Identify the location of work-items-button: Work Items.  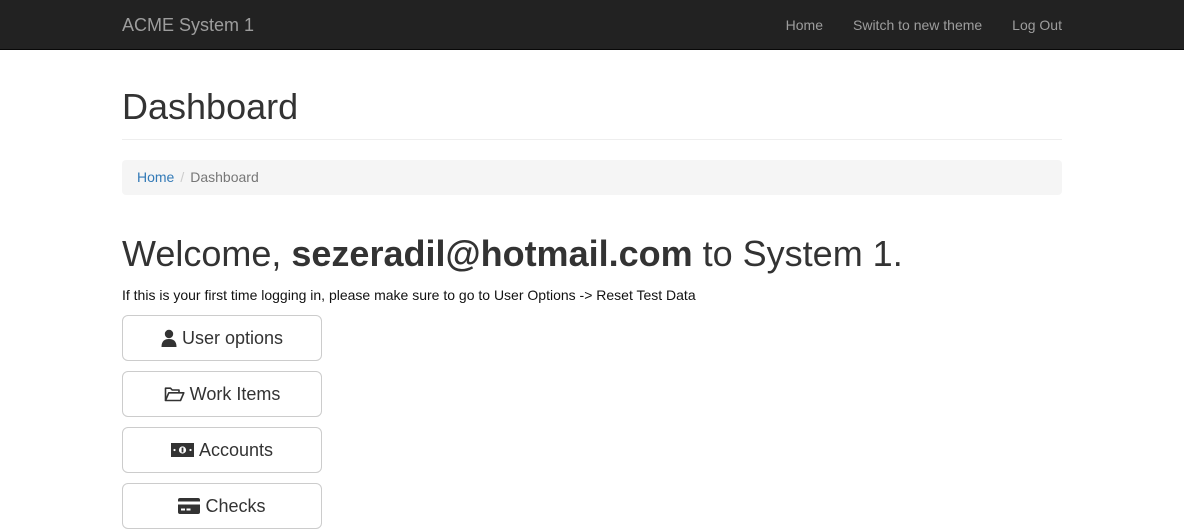
(222, 394).